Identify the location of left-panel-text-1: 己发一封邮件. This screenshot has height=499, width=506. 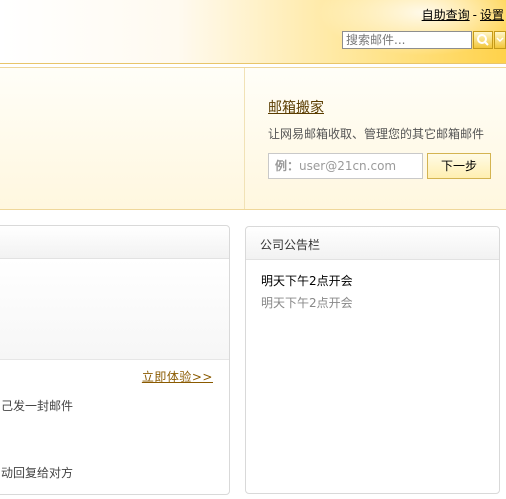
(37, 406).